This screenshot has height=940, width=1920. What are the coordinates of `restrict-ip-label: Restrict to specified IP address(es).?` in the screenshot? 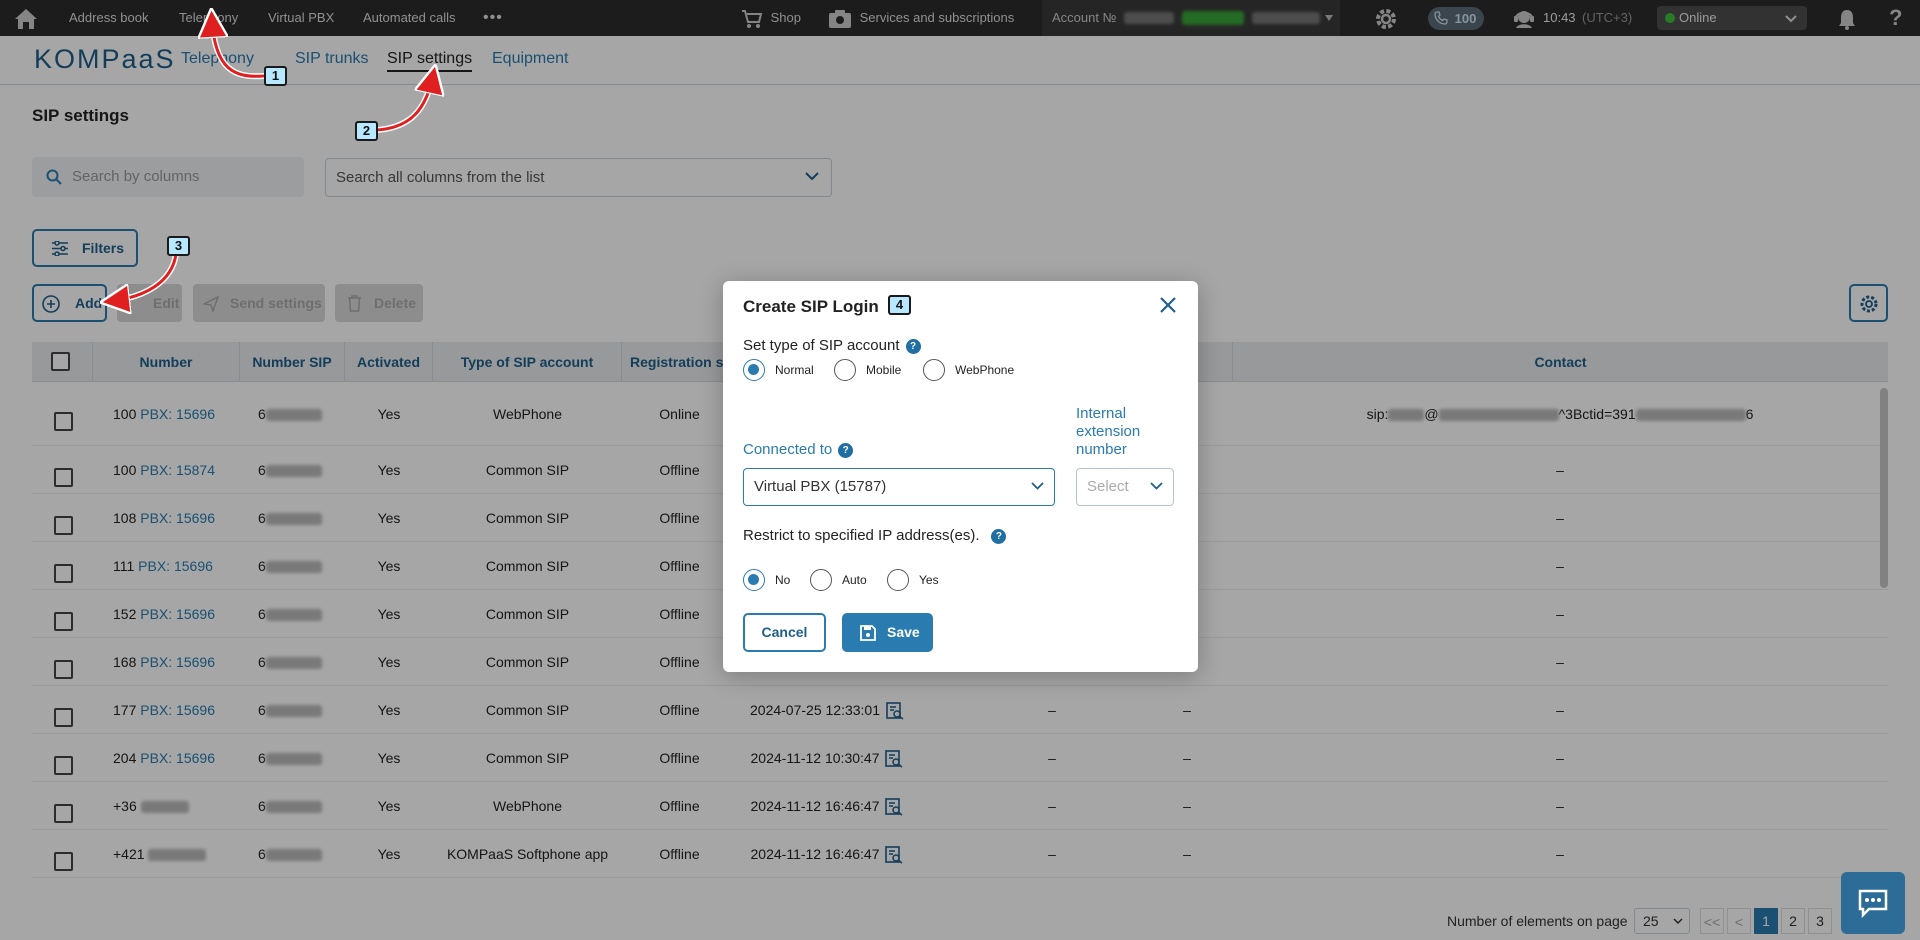 It's located at (875, 535).